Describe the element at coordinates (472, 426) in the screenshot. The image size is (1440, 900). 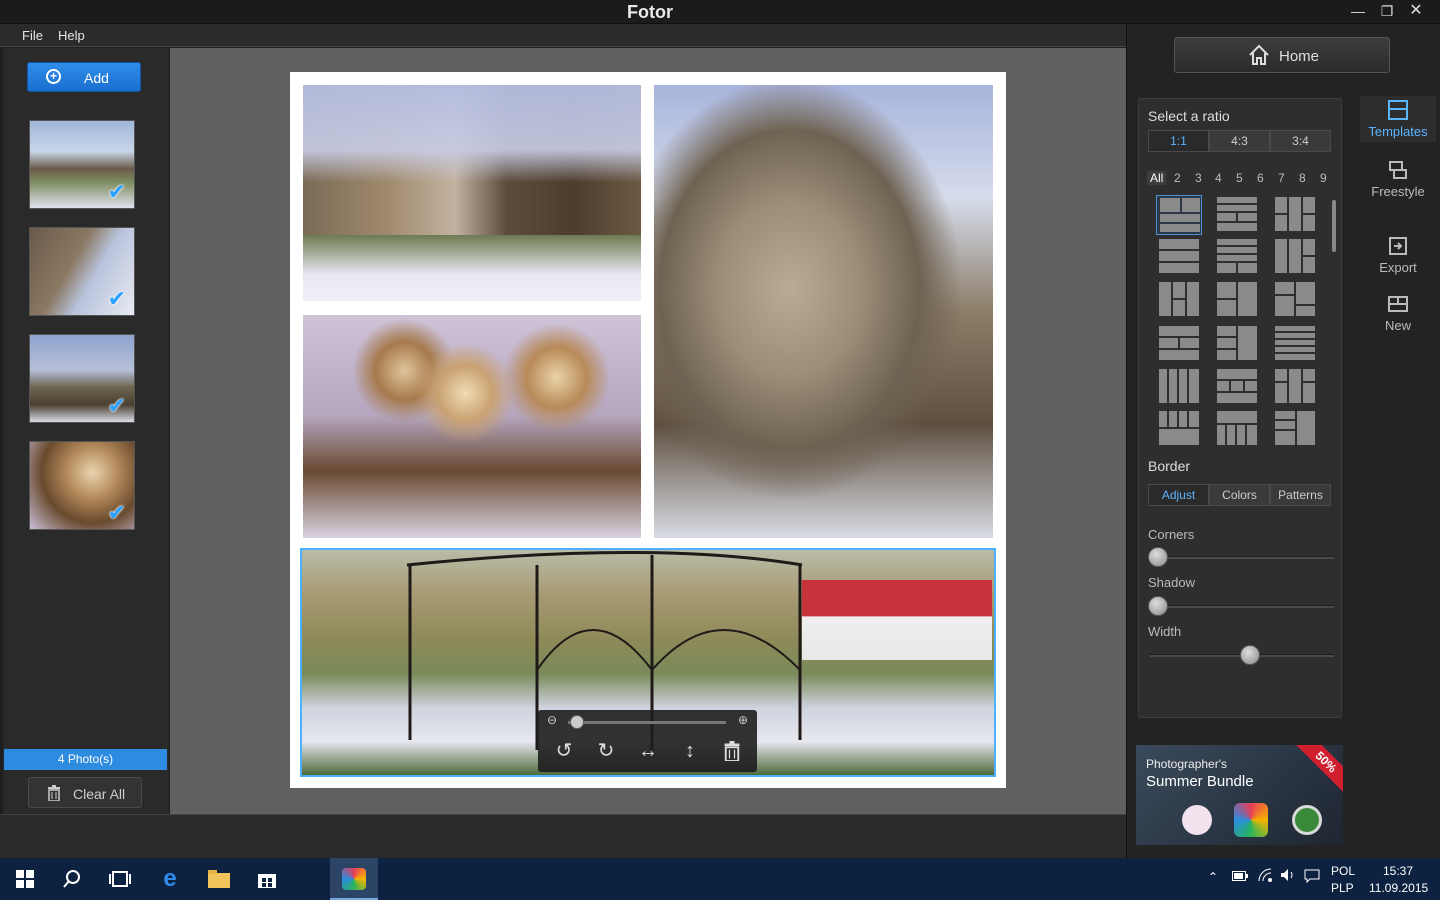
I see `collage-cell-dry-flowers` at that location.